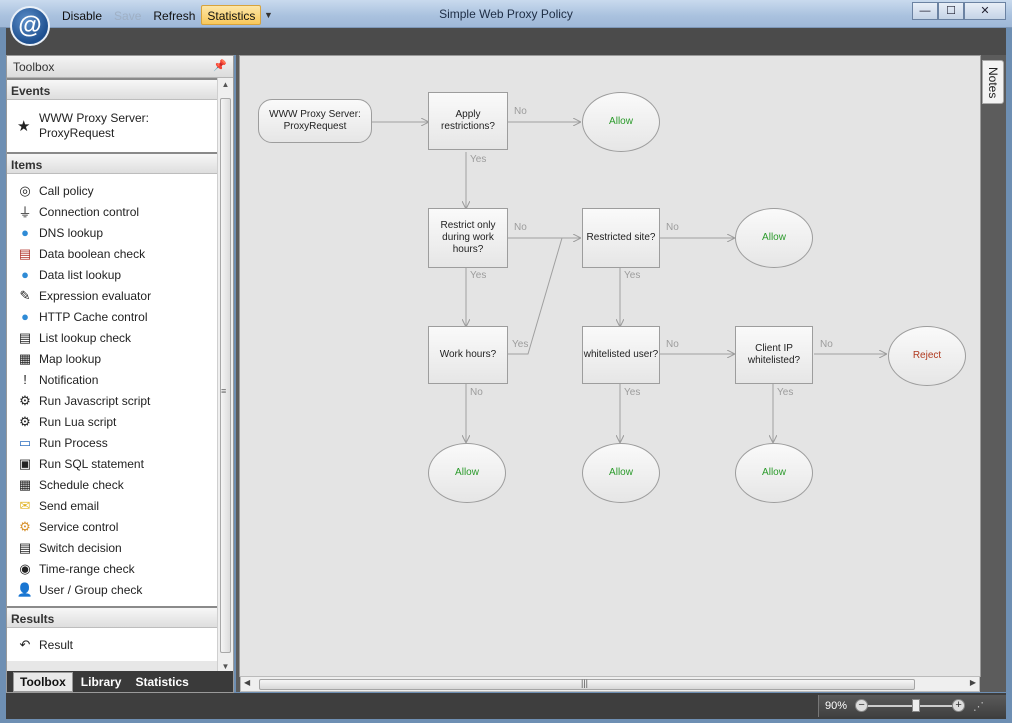 The width and height of the screenshot is (1012, 723). What do you see at coordinates (161, 682) in the screenshot?
I see `tab-statistics: Statistics` at bounding box center [161, 682].